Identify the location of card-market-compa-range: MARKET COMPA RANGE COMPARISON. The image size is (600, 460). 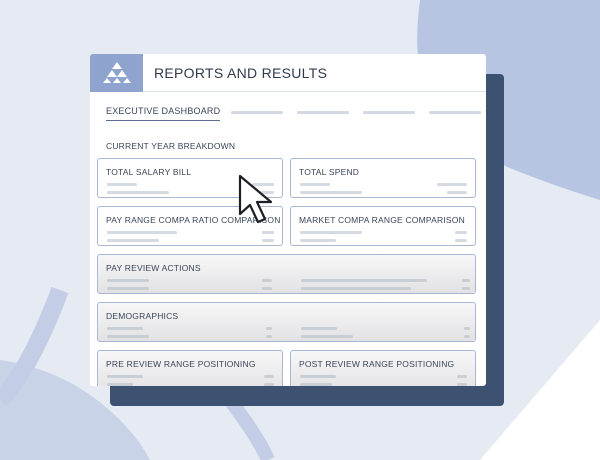
(383, 226).